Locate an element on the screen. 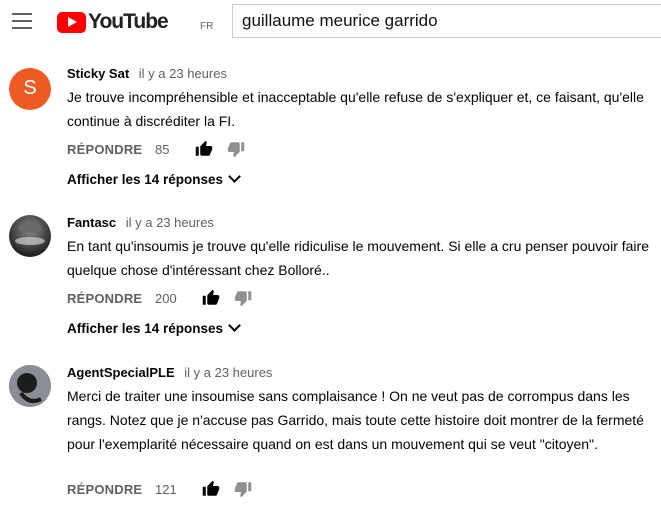 Image resolution: width=661 pixels, height=509 pixels. top-bar: YouTube FR is located at coordinates (330, 22).